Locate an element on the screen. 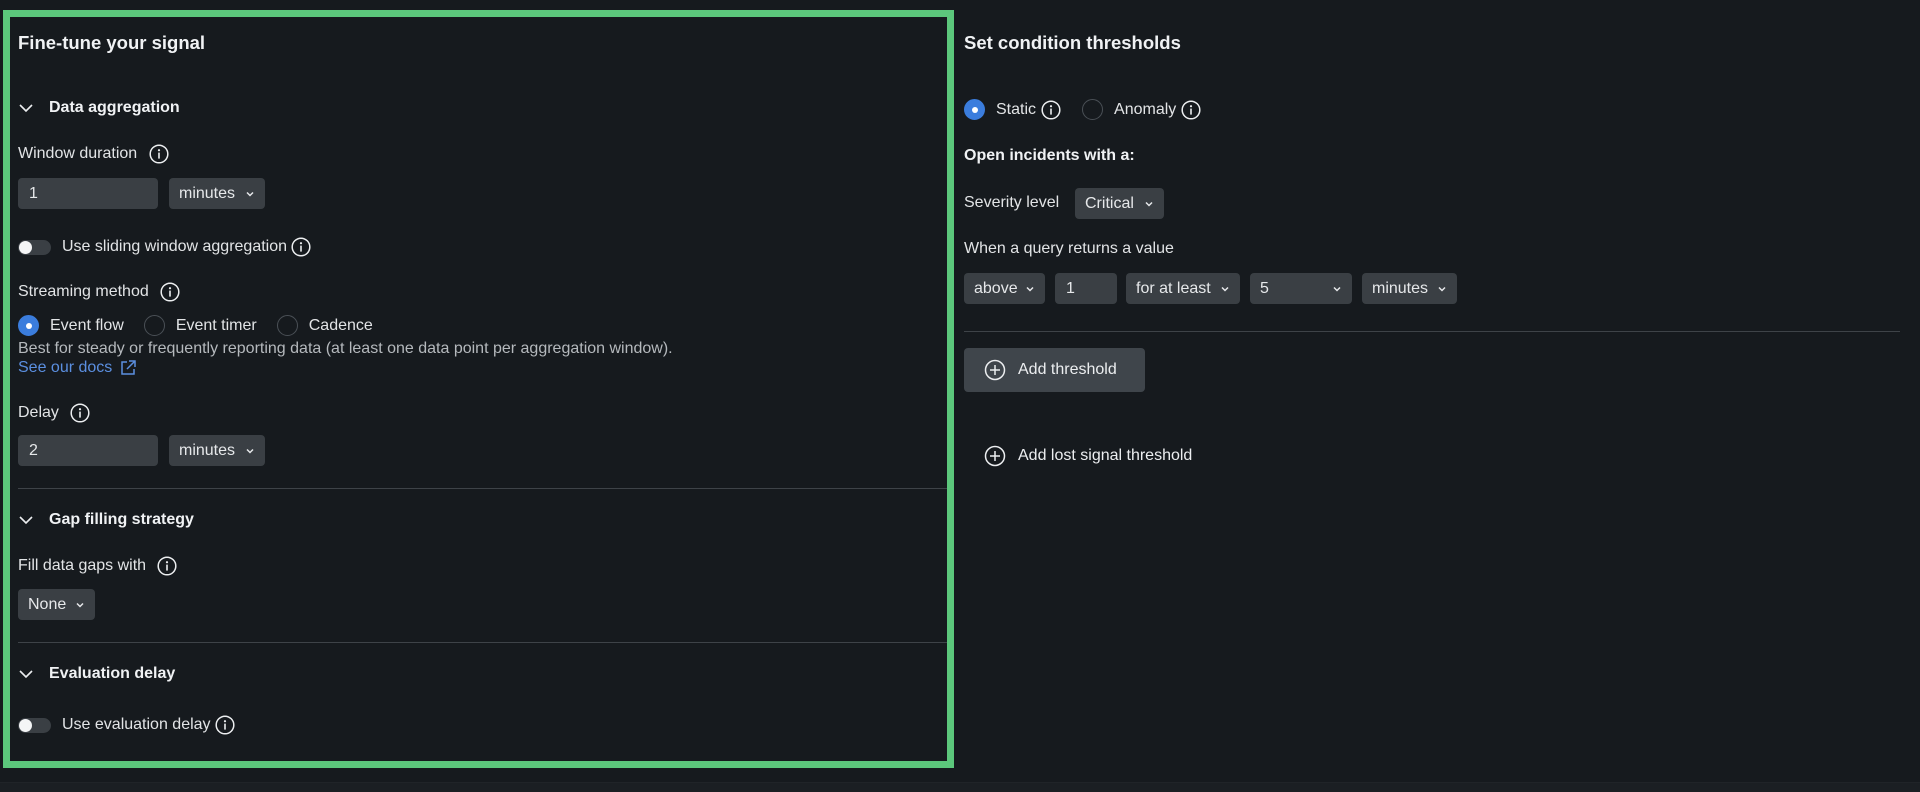  select-value: None is located at coordinates (47, 604).